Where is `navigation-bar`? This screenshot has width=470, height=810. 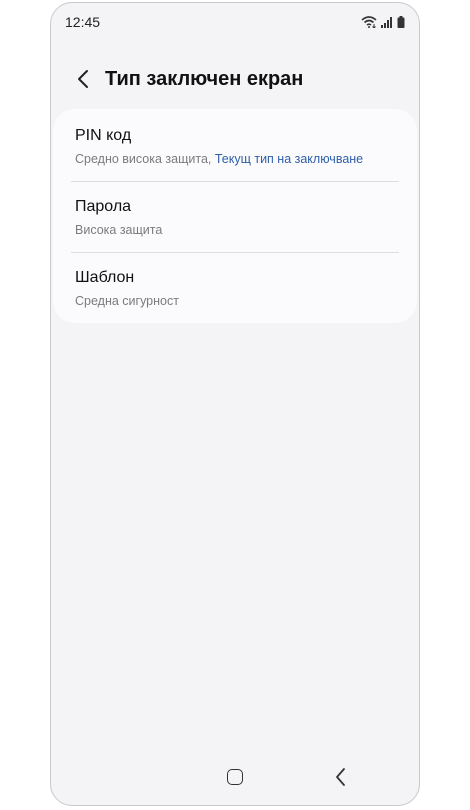
navigation-bar is located at coordinates (235, 779).